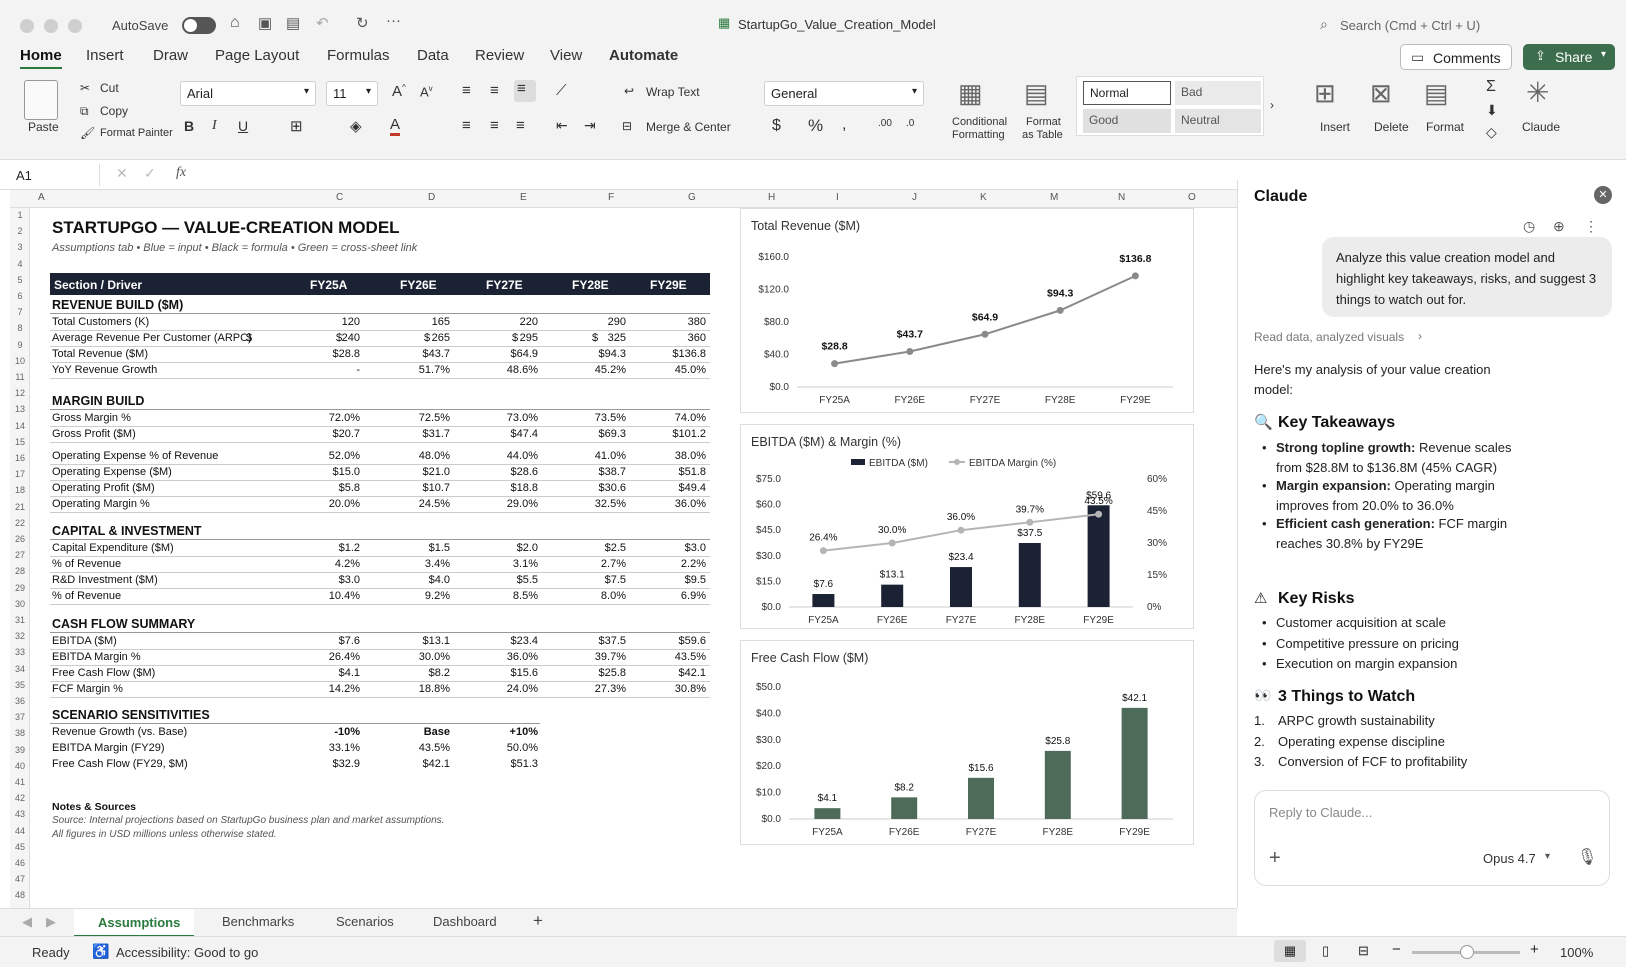 The image size is (1626, 967). What do you see at coordinates (105, 580) in the screenshot?
I see `row-label: R&D Investment ($M)` at bounding box center [105, 580].